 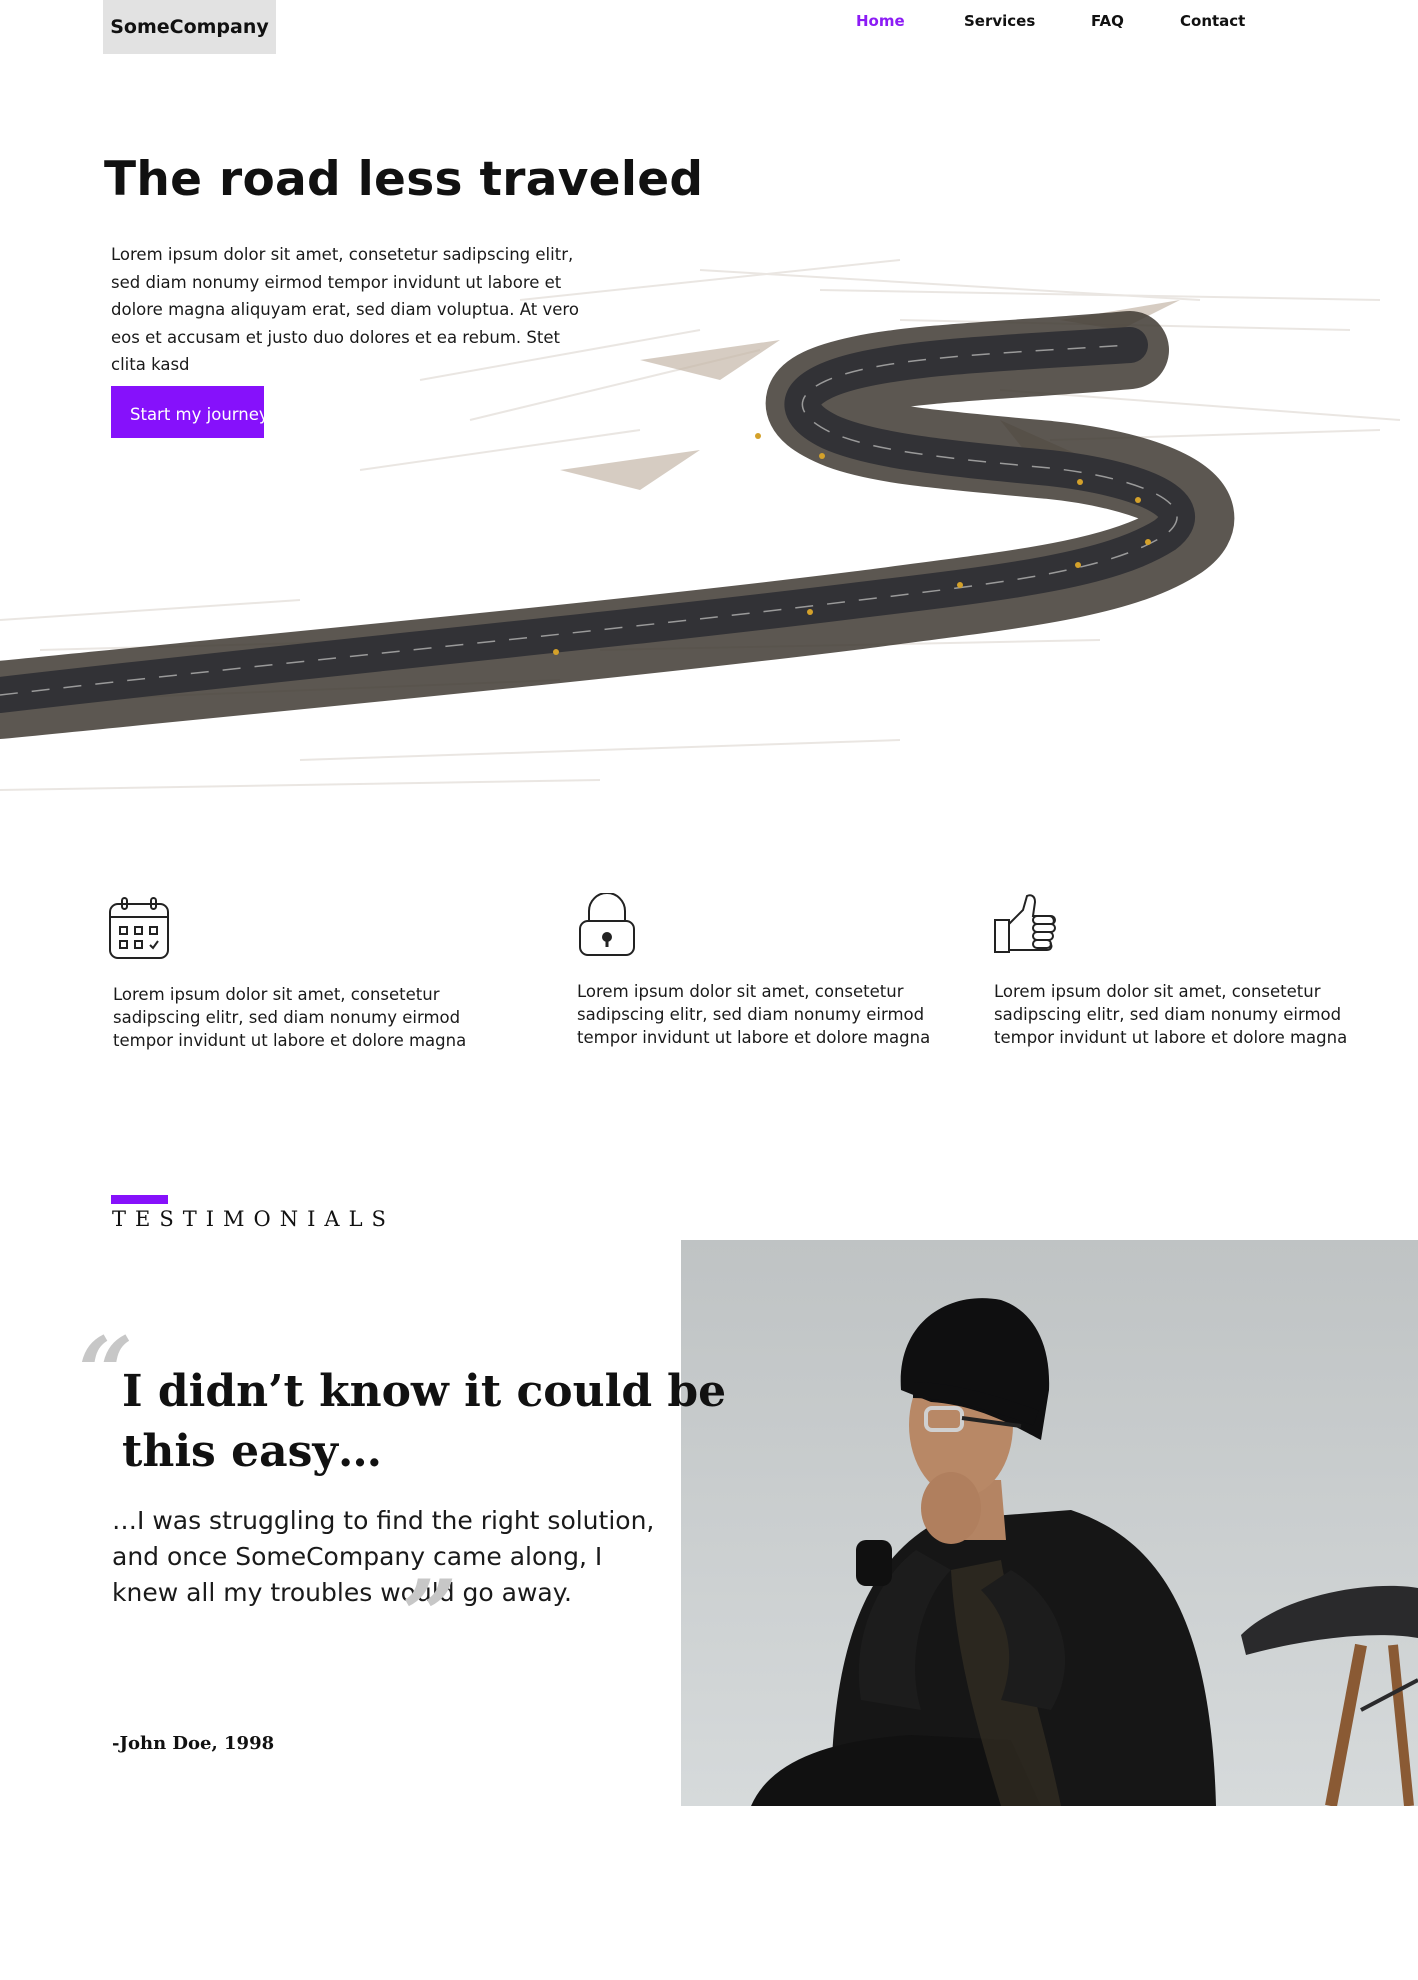 What do you see at coordinates (1107, 21) in the screenshot?
I see `nav-faq: FAQ` at bounding box center [1107, 21].